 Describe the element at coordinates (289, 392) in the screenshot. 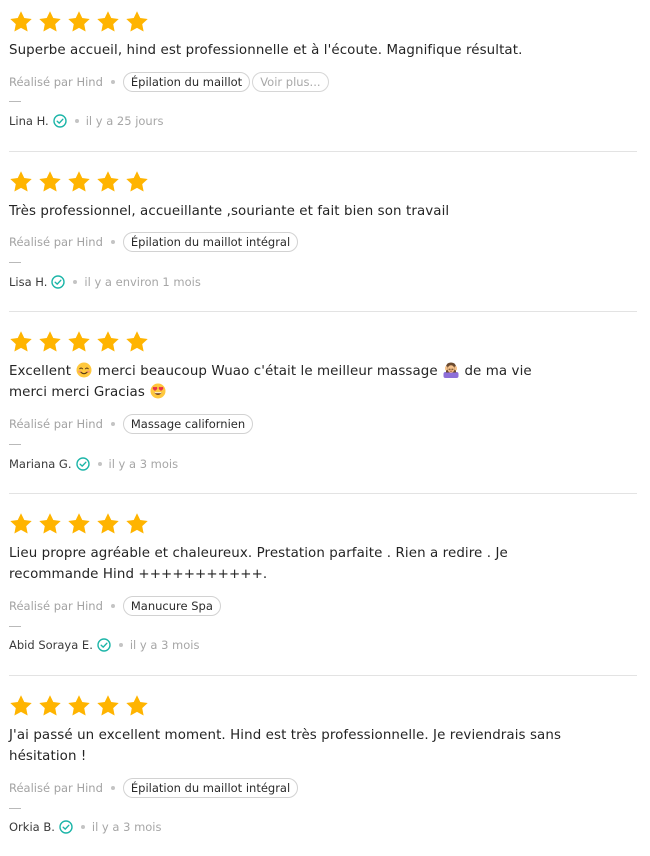

I see `review-text-line: merci merci Gracias` at that location.